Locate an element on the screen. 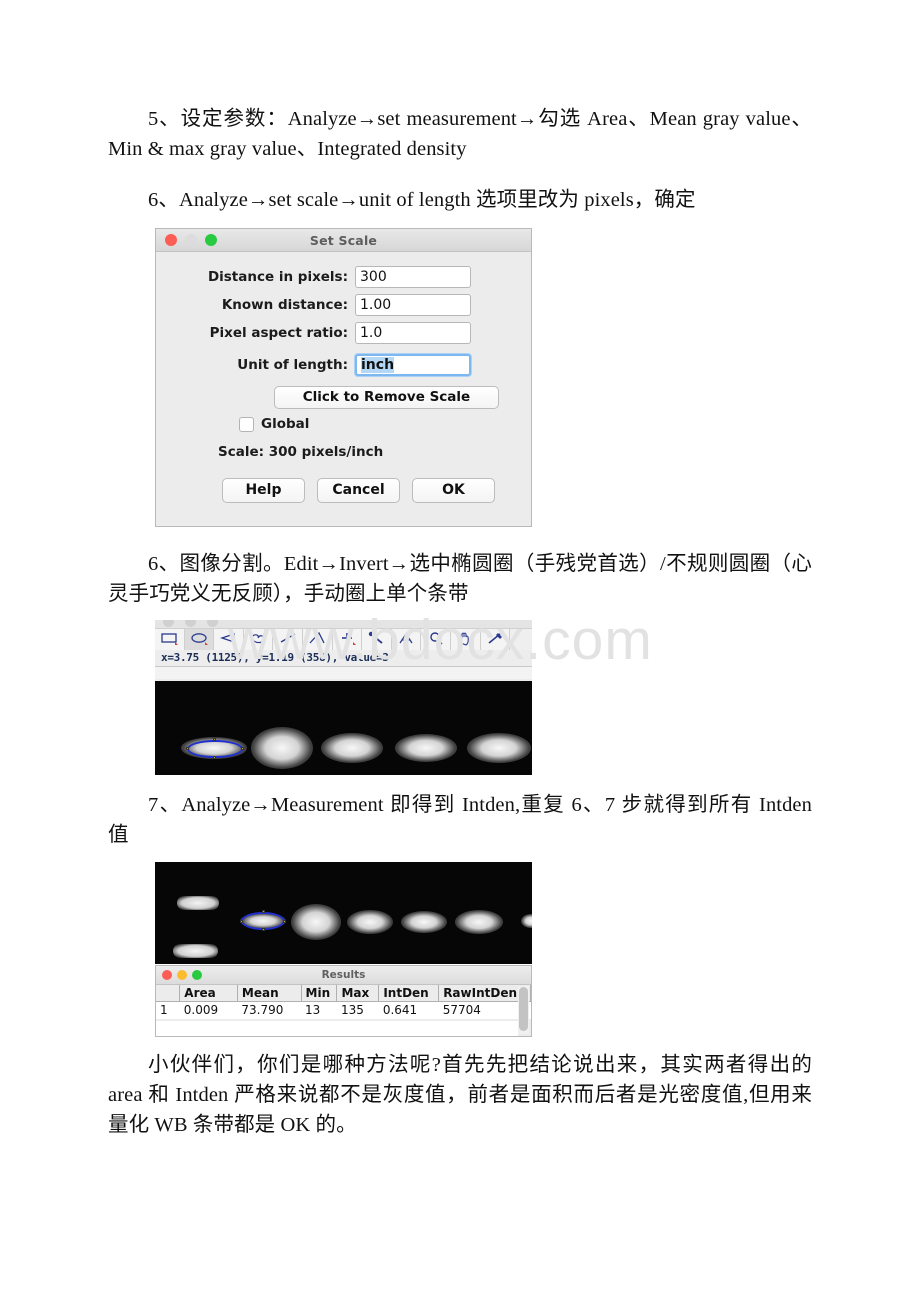 This screenshot has height=1302, width=920. field-row-distance-in-pixels: Distance in pixels: 300 is located at coordinates (343, 277).